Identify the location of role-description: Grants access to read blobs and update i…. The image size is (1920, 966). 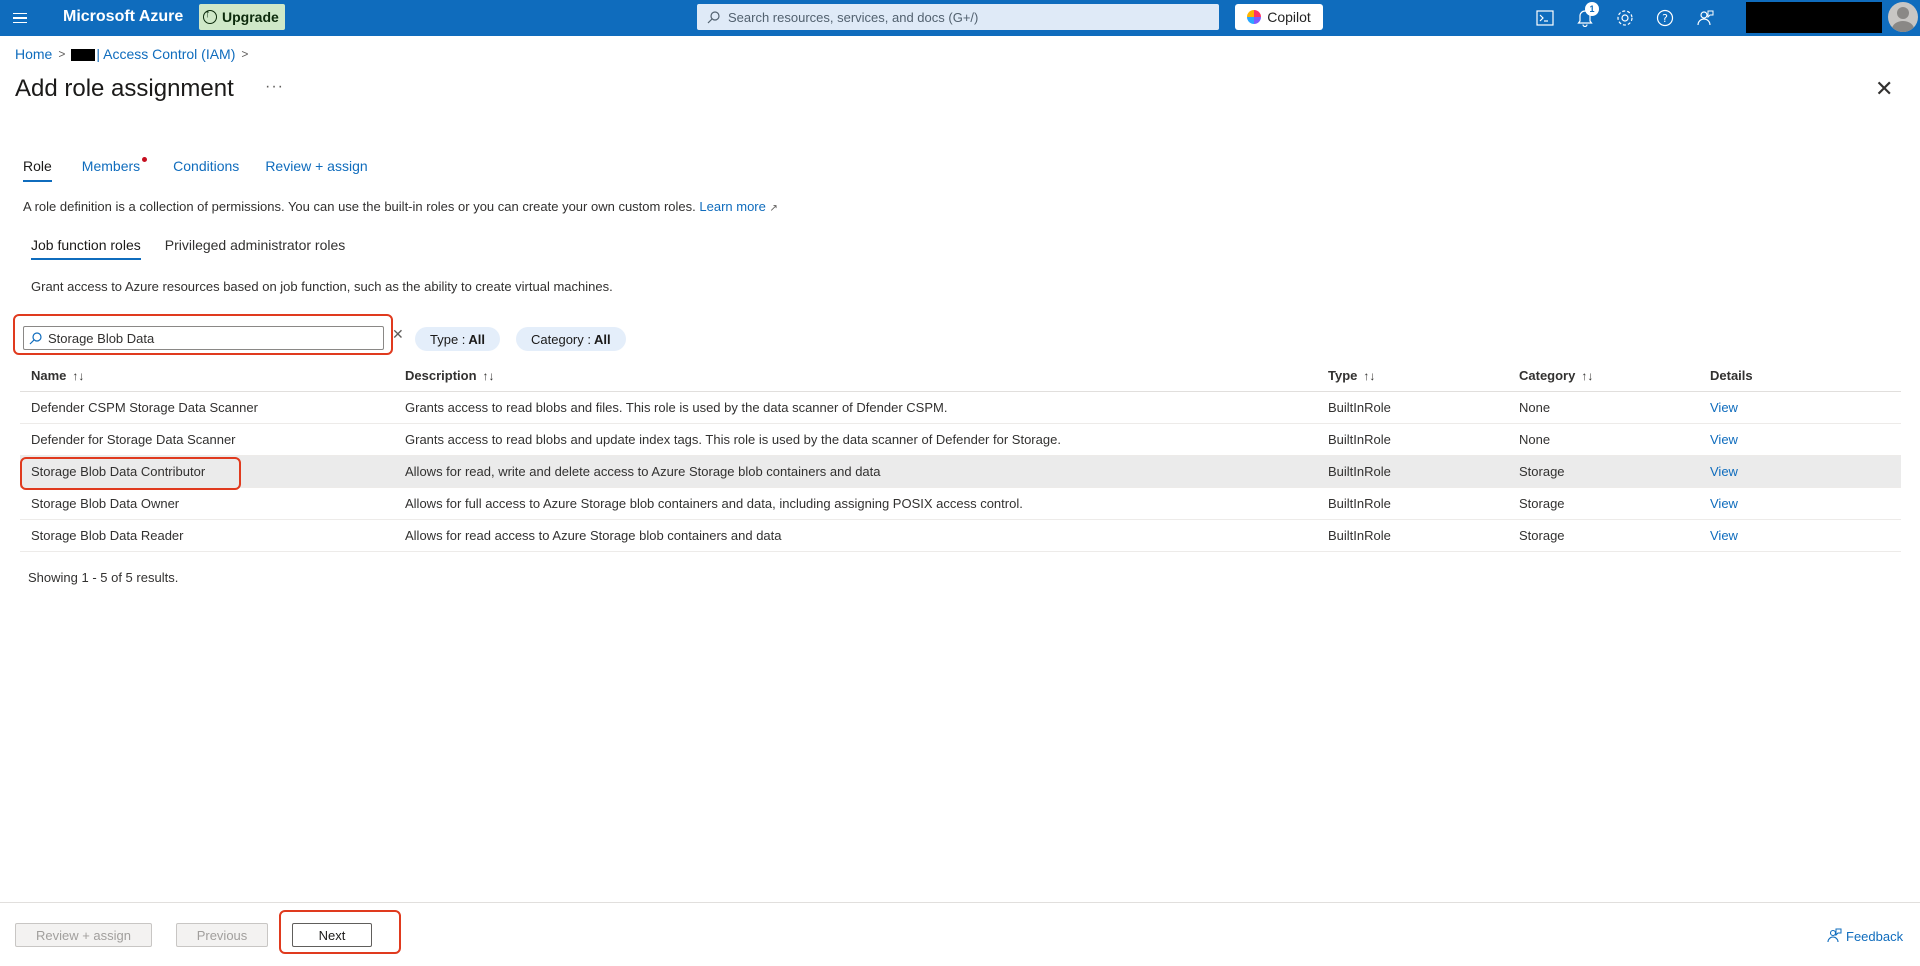
(733, 439).